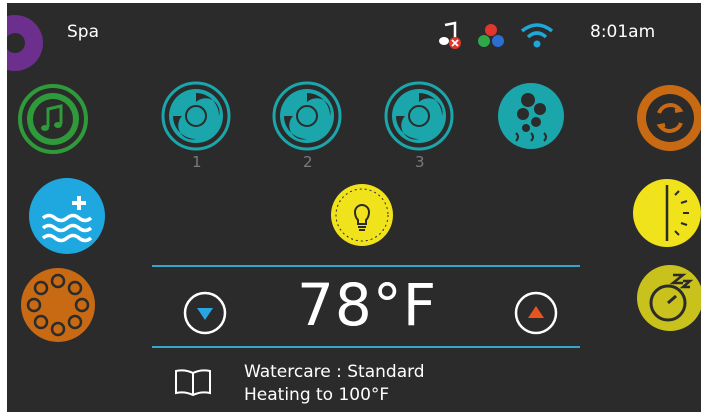 Image resolution: width=704 pixels, height=414 pixels. I want to click on arrow-up-icon, so click(536, 313).